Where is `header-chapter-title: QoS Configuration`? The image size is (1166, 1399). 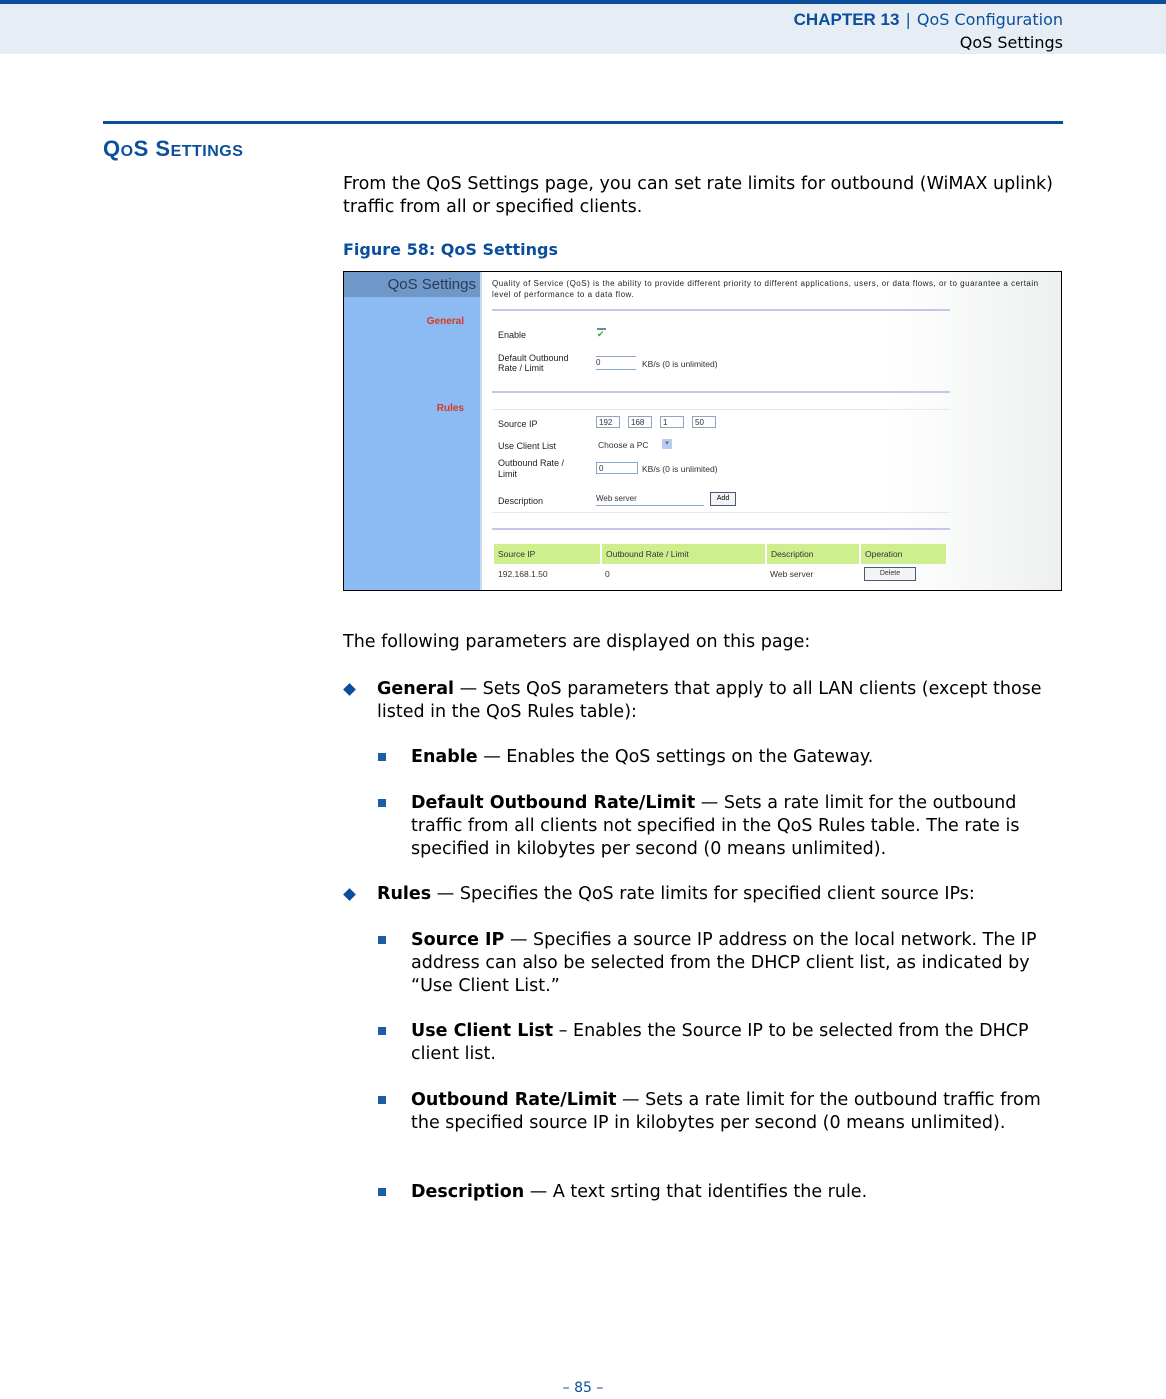
header-chapter-title: QoS Configuration is located at coordinates (989, 19).